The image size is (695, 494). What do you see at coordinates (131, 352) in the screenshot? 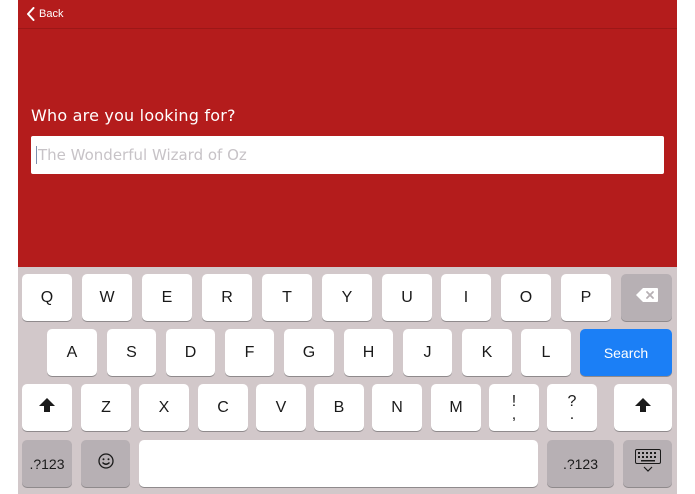
I see `key-s: S` at bounding box center [131, 352].